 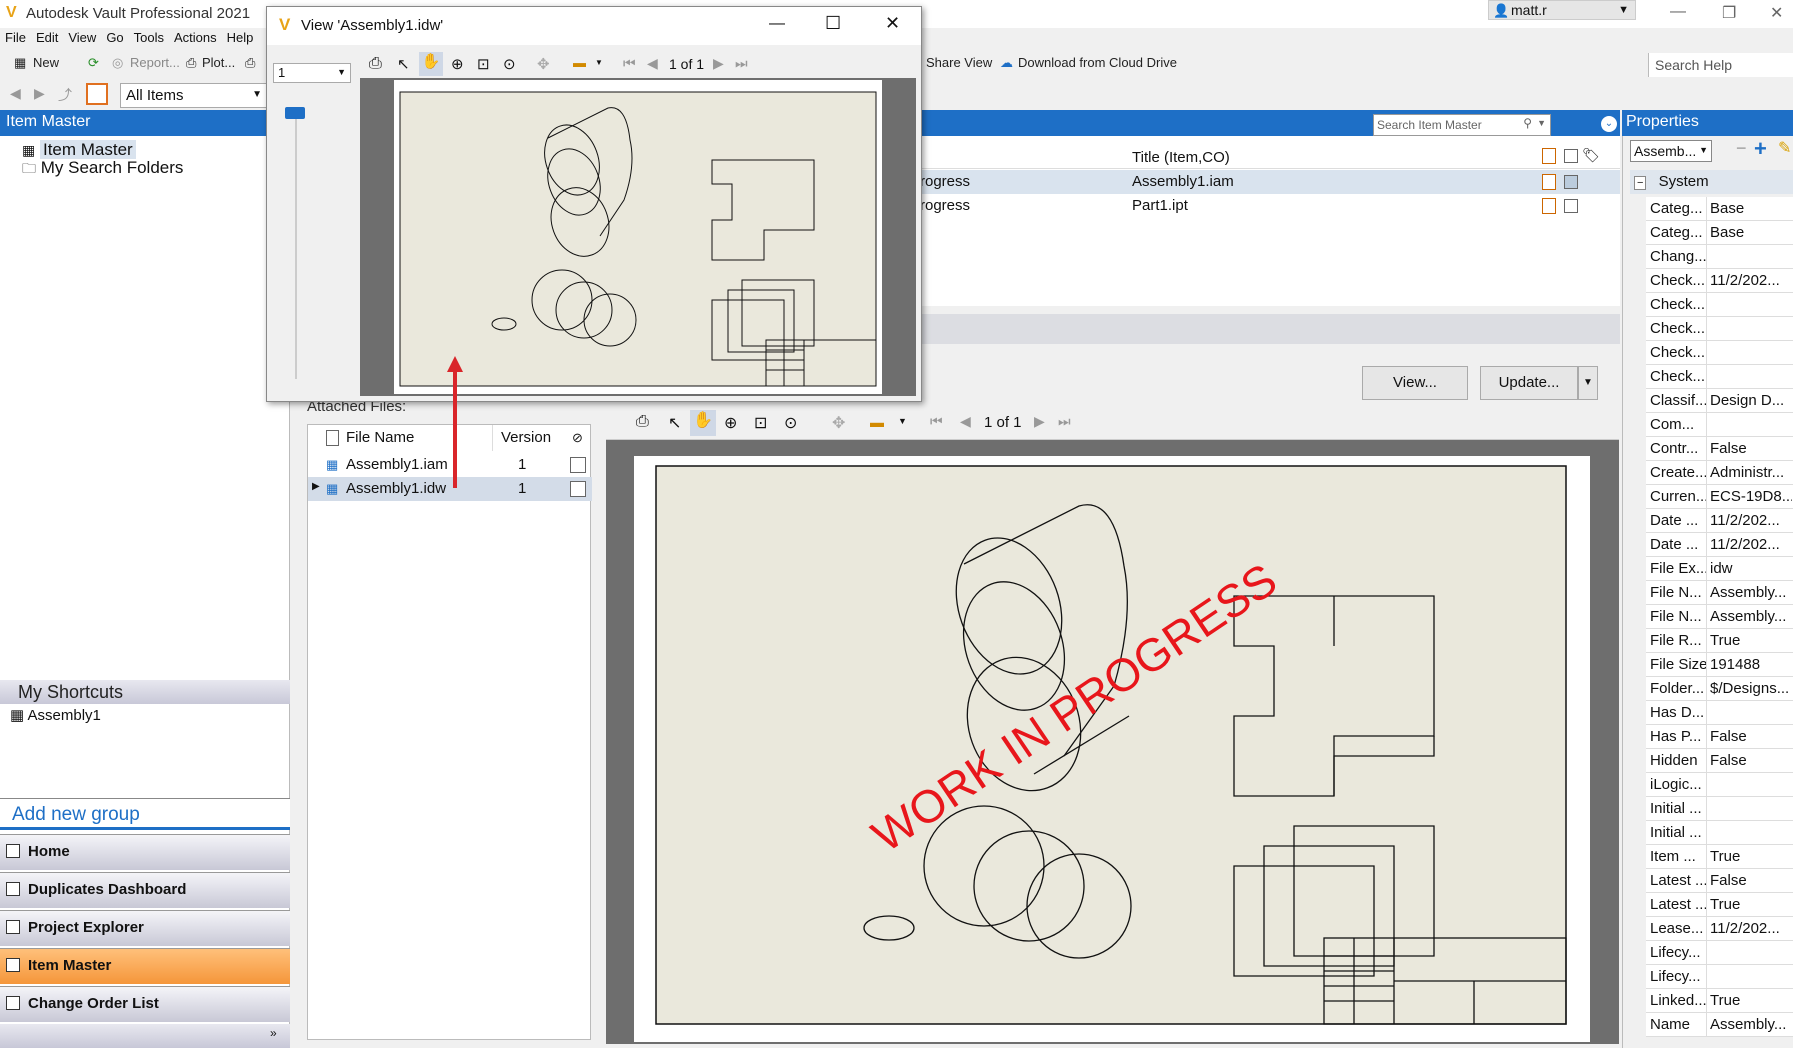 I want to click on last-page-icon: ⏭, so click(x=741, y=63).